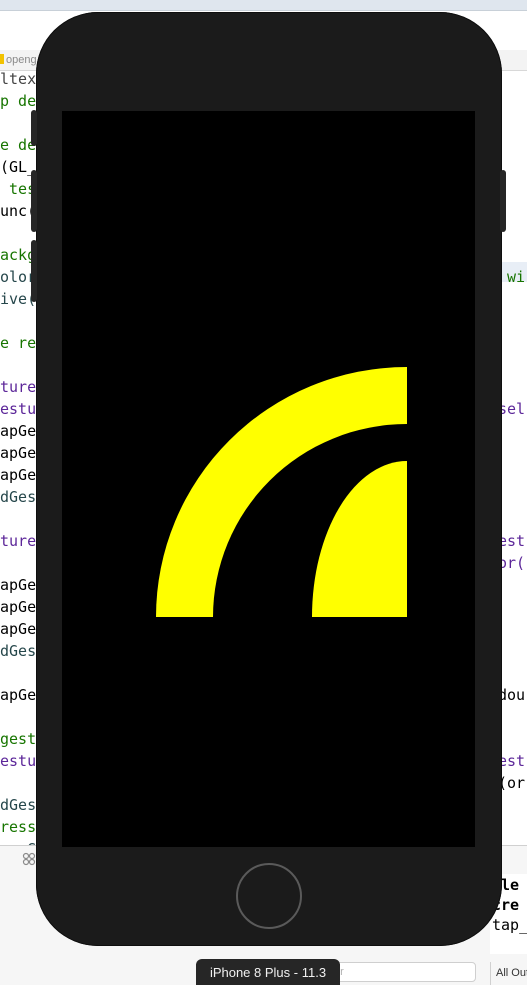  I want to click on code-line: p de, so click(18, 101).